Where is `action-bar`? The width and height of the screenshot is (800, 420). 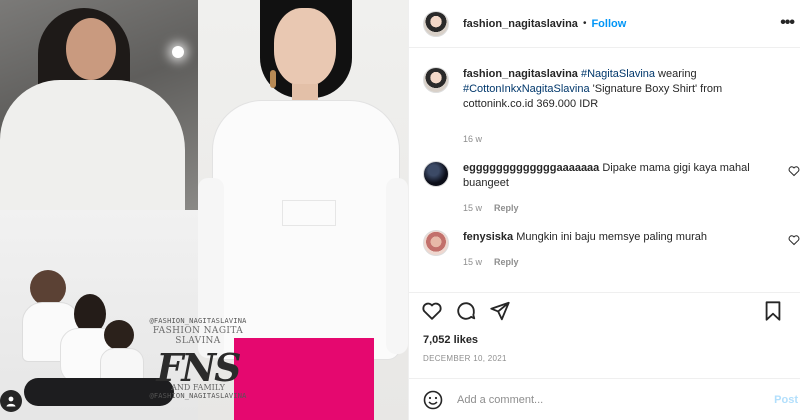
action-bar is located at coordinates (604, 310).